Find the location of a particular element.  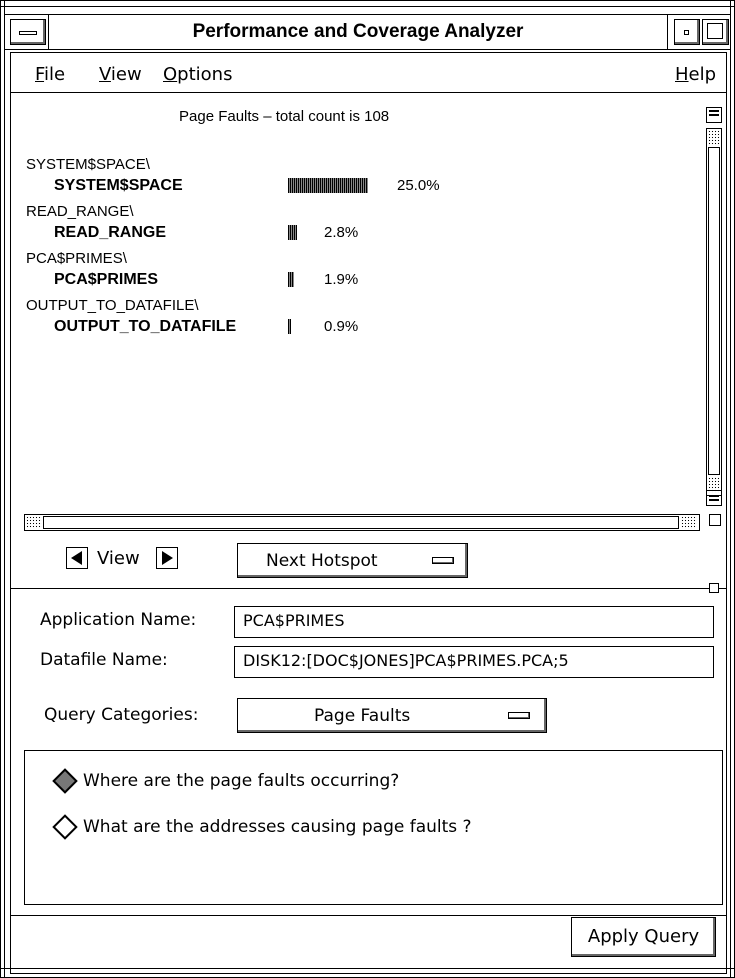

display-heading: Page Faults – total count is 108 is located at coordinates (284, 116).